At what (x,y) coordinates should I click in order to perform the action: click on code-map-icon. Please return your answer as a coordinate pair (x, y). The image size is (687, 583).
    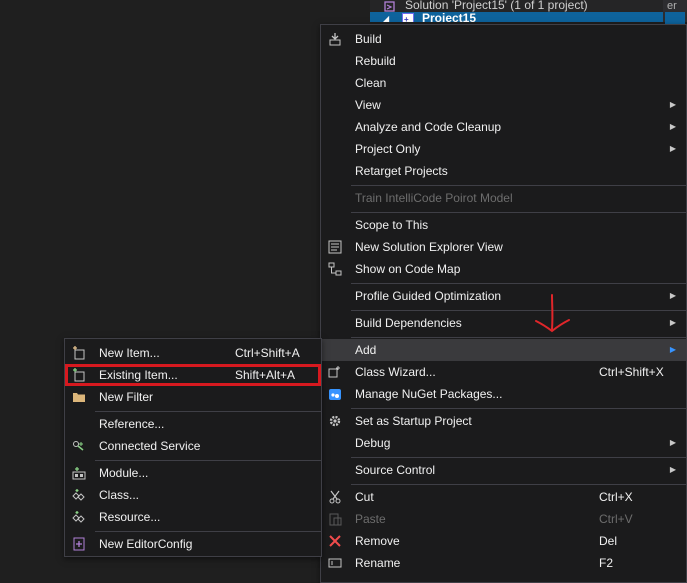
    Looking at the image, I should click on (335, 269).